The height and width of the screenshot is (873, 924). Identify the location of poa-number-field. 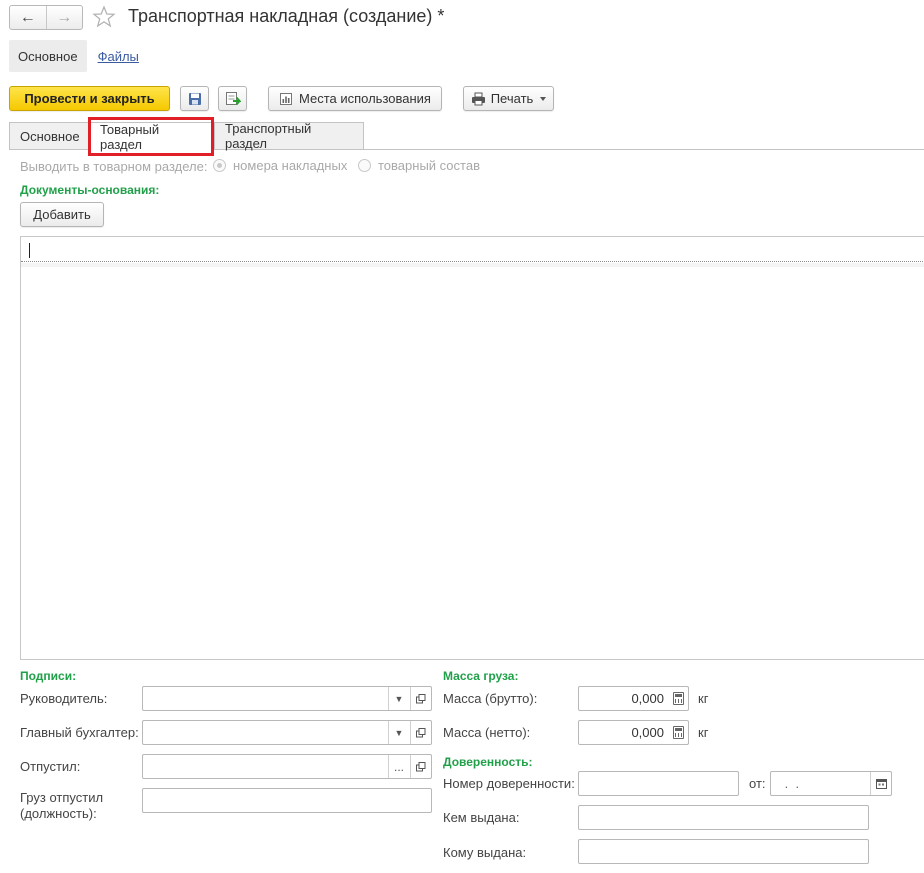
(658, 783).